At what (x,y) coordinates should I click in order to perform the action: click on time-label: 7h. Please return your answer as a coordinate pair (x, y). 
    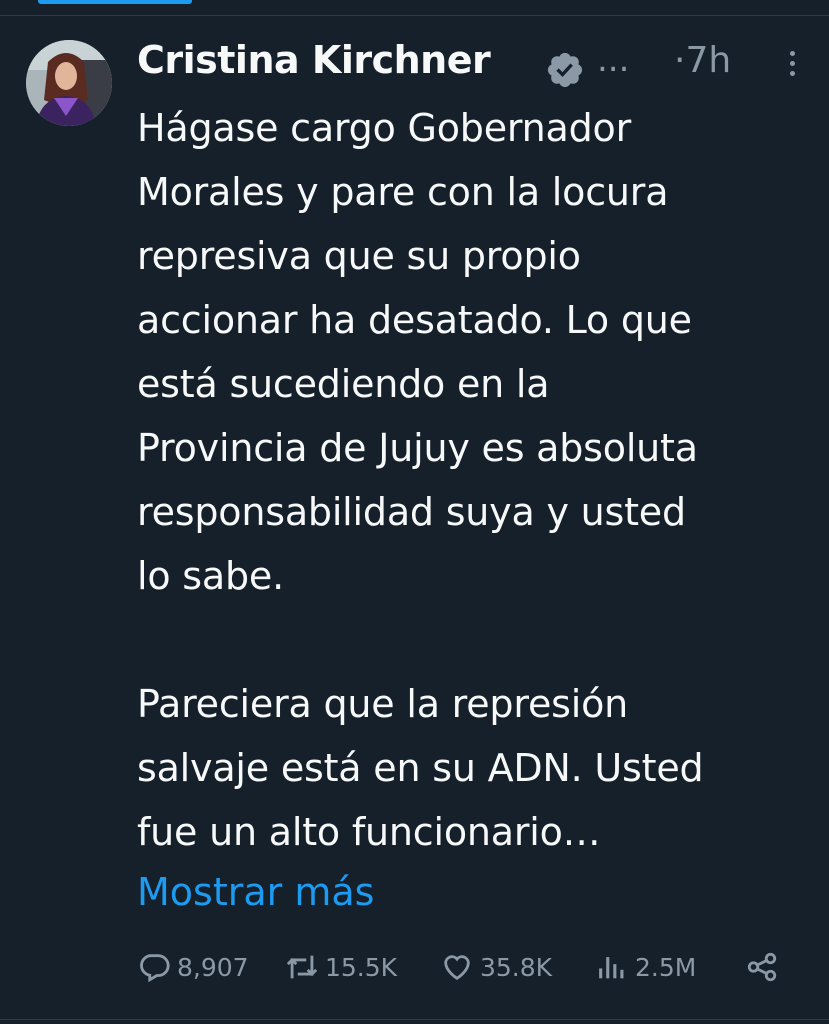
    Looking at the image, I should click on (708, 60).